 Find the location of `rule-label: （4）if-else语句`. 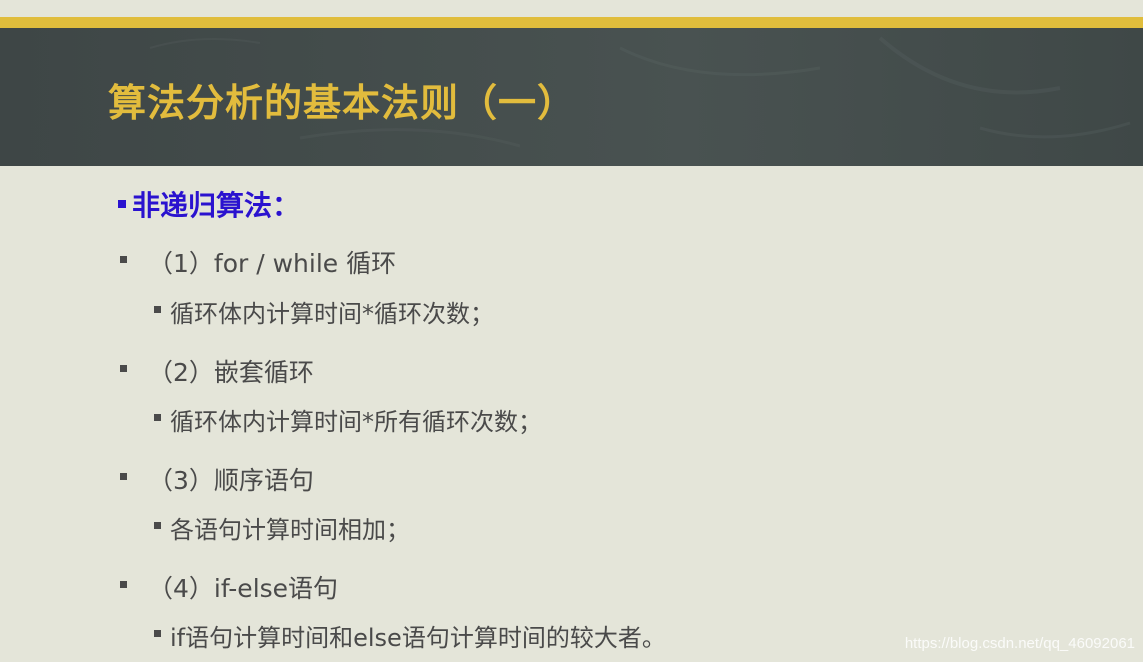

rule-label: （4）if-else语句 is located at coordinates (243, 588).